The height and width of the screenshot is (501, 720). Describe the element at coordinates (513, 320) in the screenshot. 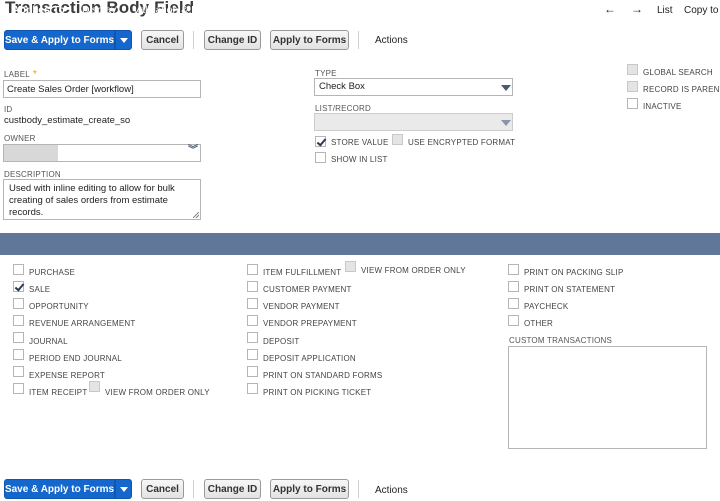

I see `other-checkbox` at that location.